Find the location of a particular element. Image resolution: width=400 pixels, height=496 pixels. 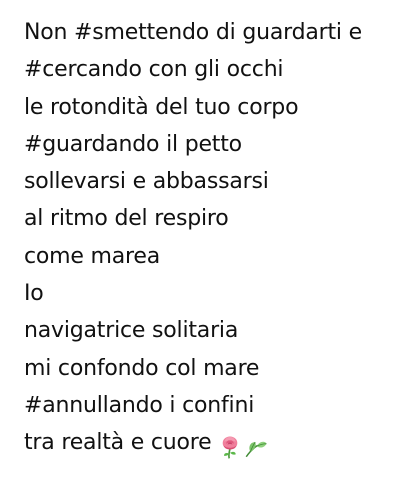

text-line: #cercando con gli occhi is located at coordinates (154, 70).